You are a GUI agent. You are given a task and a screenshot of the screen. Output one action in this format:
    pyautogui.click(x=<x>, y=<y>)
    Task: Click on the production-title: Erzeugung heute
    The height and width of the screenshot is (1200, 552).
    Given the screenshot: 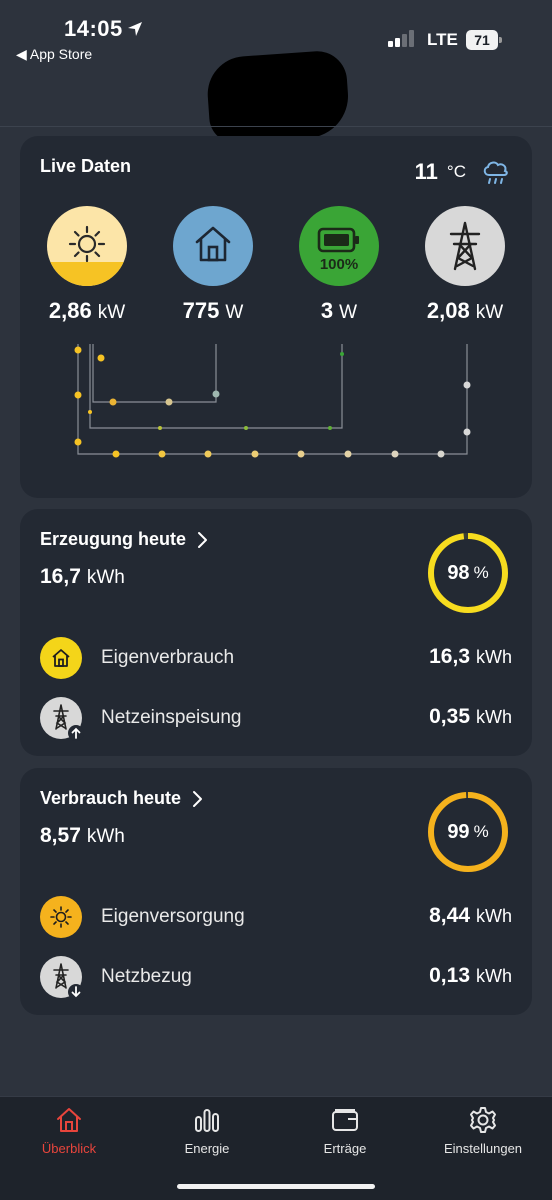 What is the action you would take?
    pyautogui.click(x=113, y=539)
    